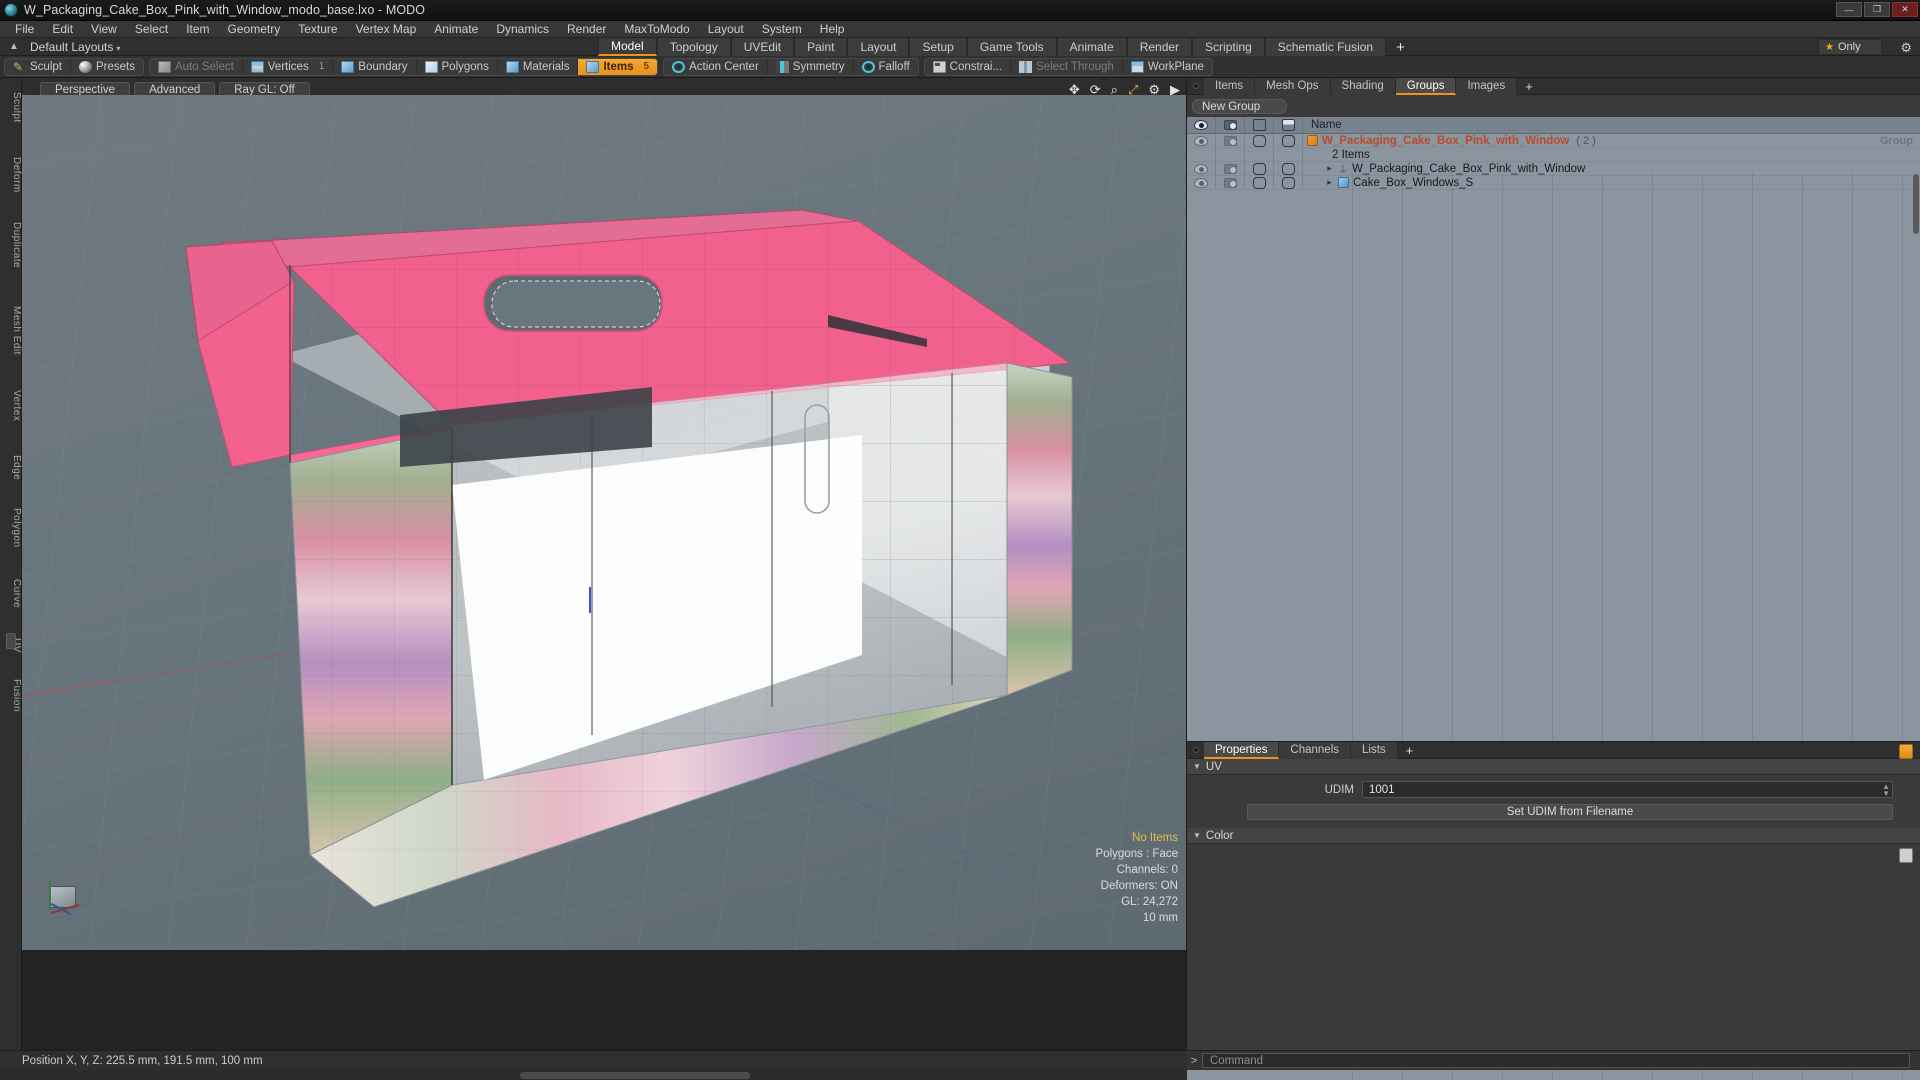 The height and width of the screenshot is (1080, 1920). Describe the element at coordinates (457, 66) in the screenshot. I see `mode-button-polygons: Polygons` at that location.